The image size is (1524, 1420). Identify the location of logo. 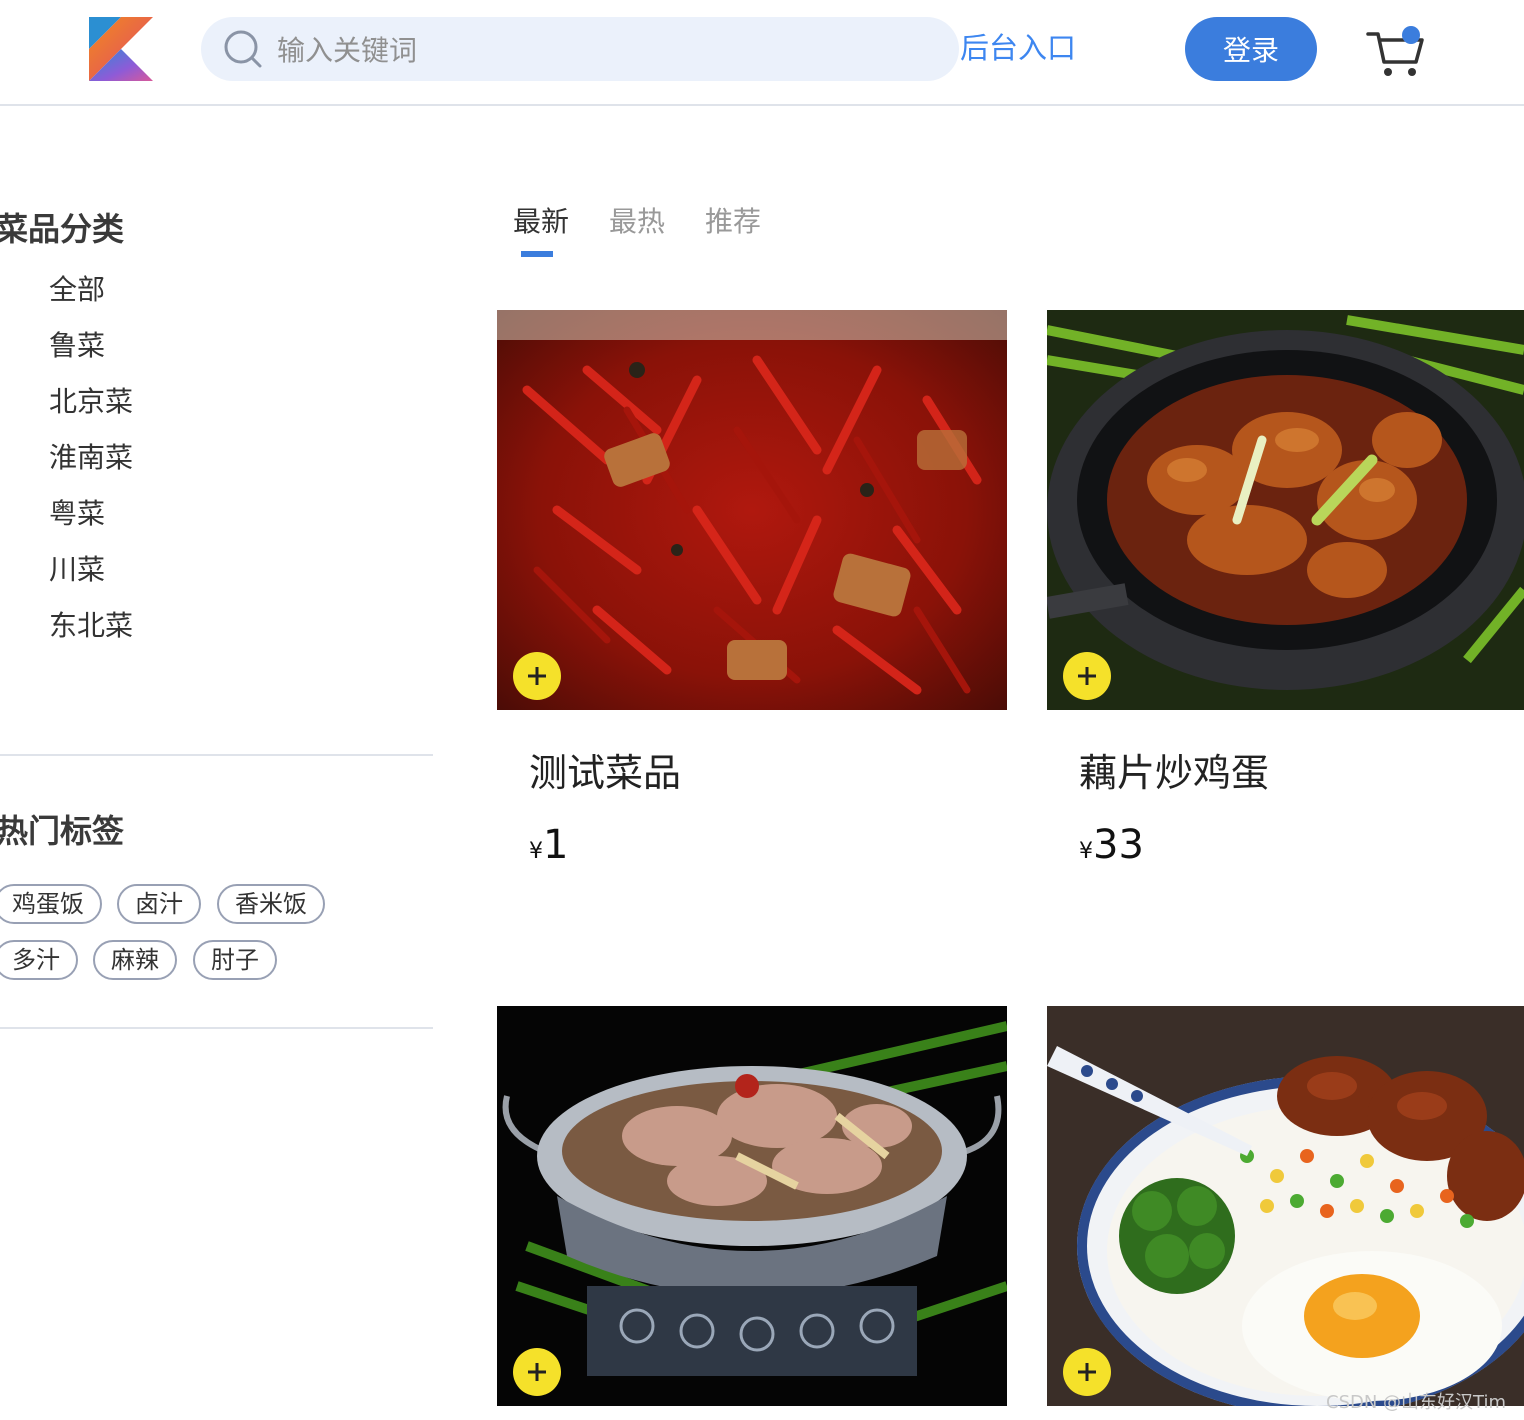
(121, 49).